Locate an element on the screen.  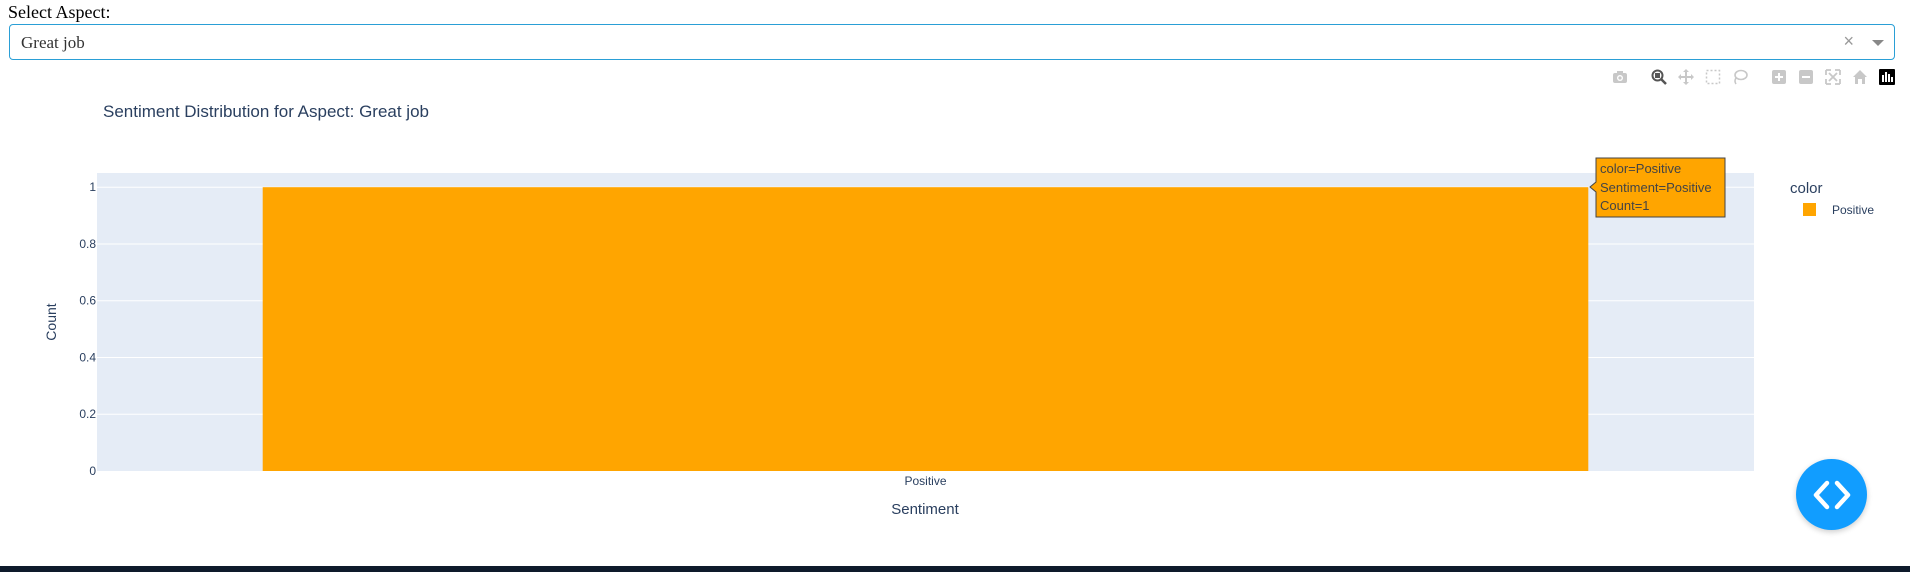
y-tick-label: 1 is located at coordinates (92, 187).